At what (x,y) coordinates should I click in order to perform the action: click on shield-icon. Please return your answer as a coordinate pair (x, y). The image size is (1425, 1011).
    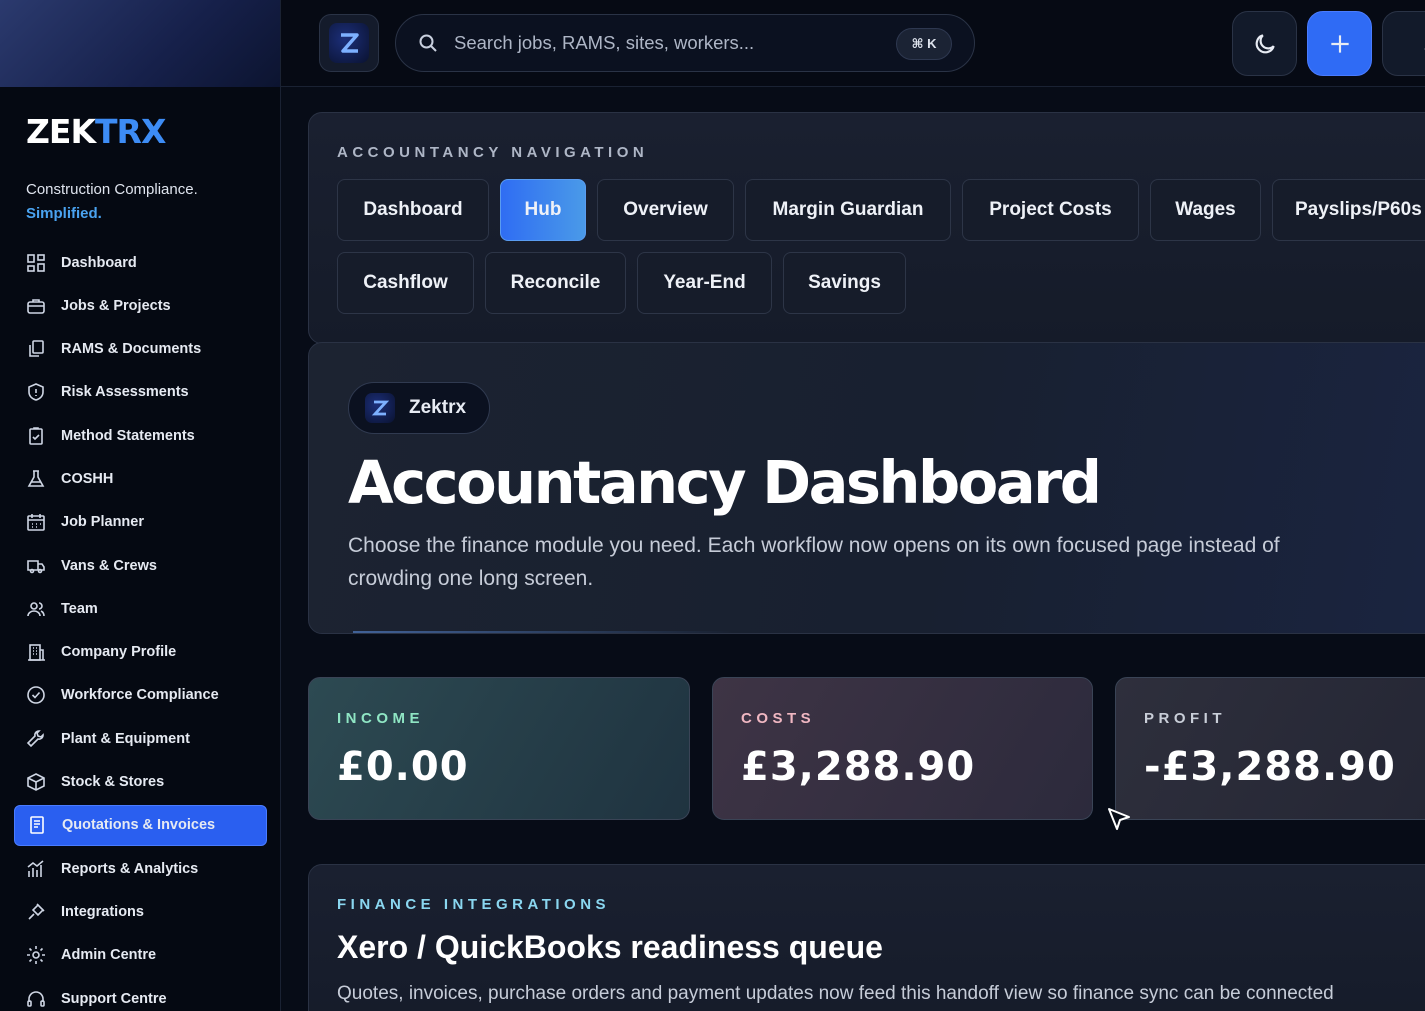
    Looking at the image, I should click on (36, 392).